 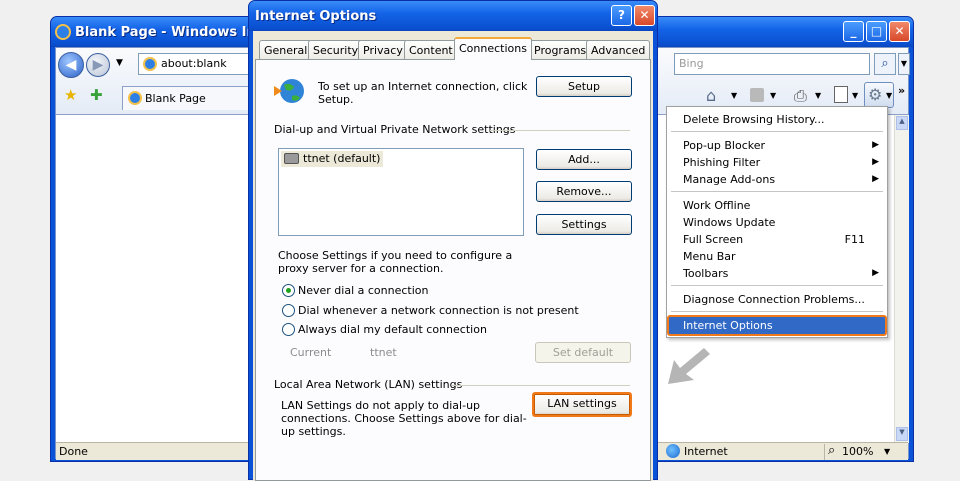 I want to click on add-favorites-icon: ✚, so click(x=96, y=95).